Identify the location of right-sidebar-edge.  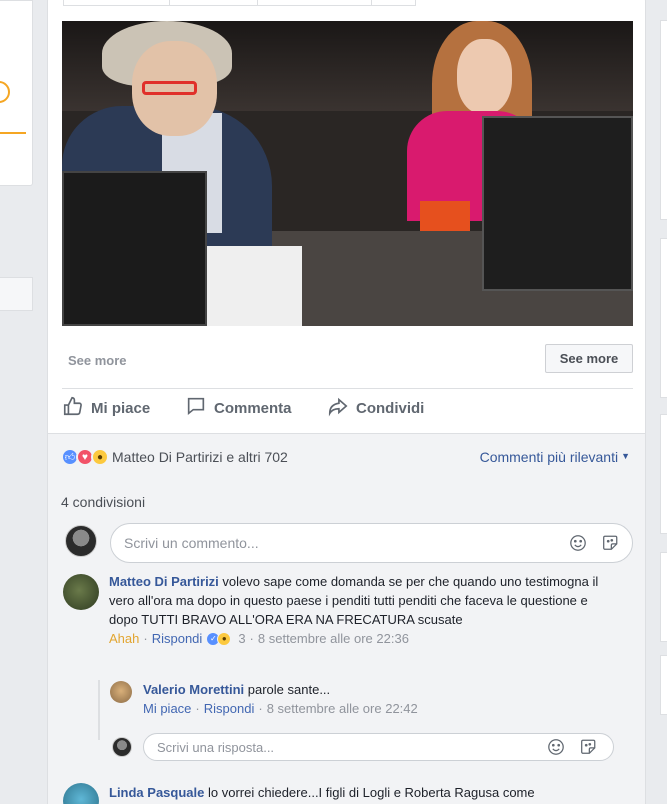
(663, 402).